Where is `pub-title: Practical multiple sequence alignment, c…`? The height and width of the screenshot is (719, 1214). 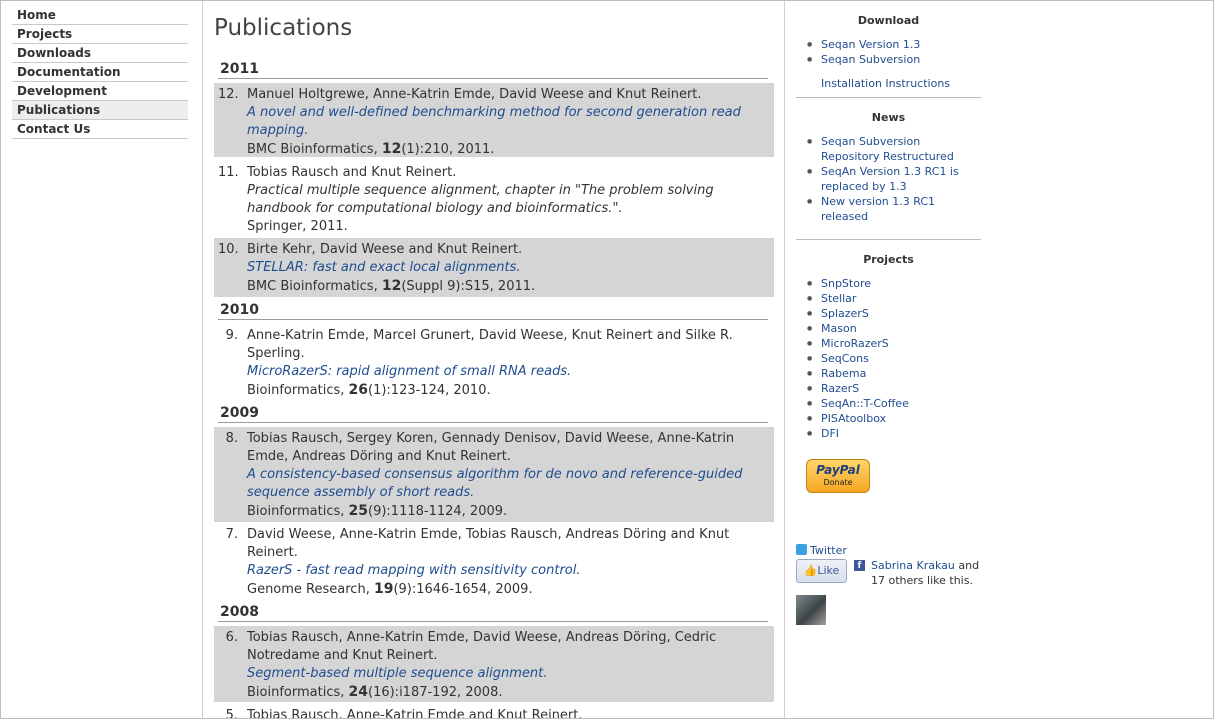 pub-title: Practical multiple sequence alignment, c… is located at coordinates (480, 199).